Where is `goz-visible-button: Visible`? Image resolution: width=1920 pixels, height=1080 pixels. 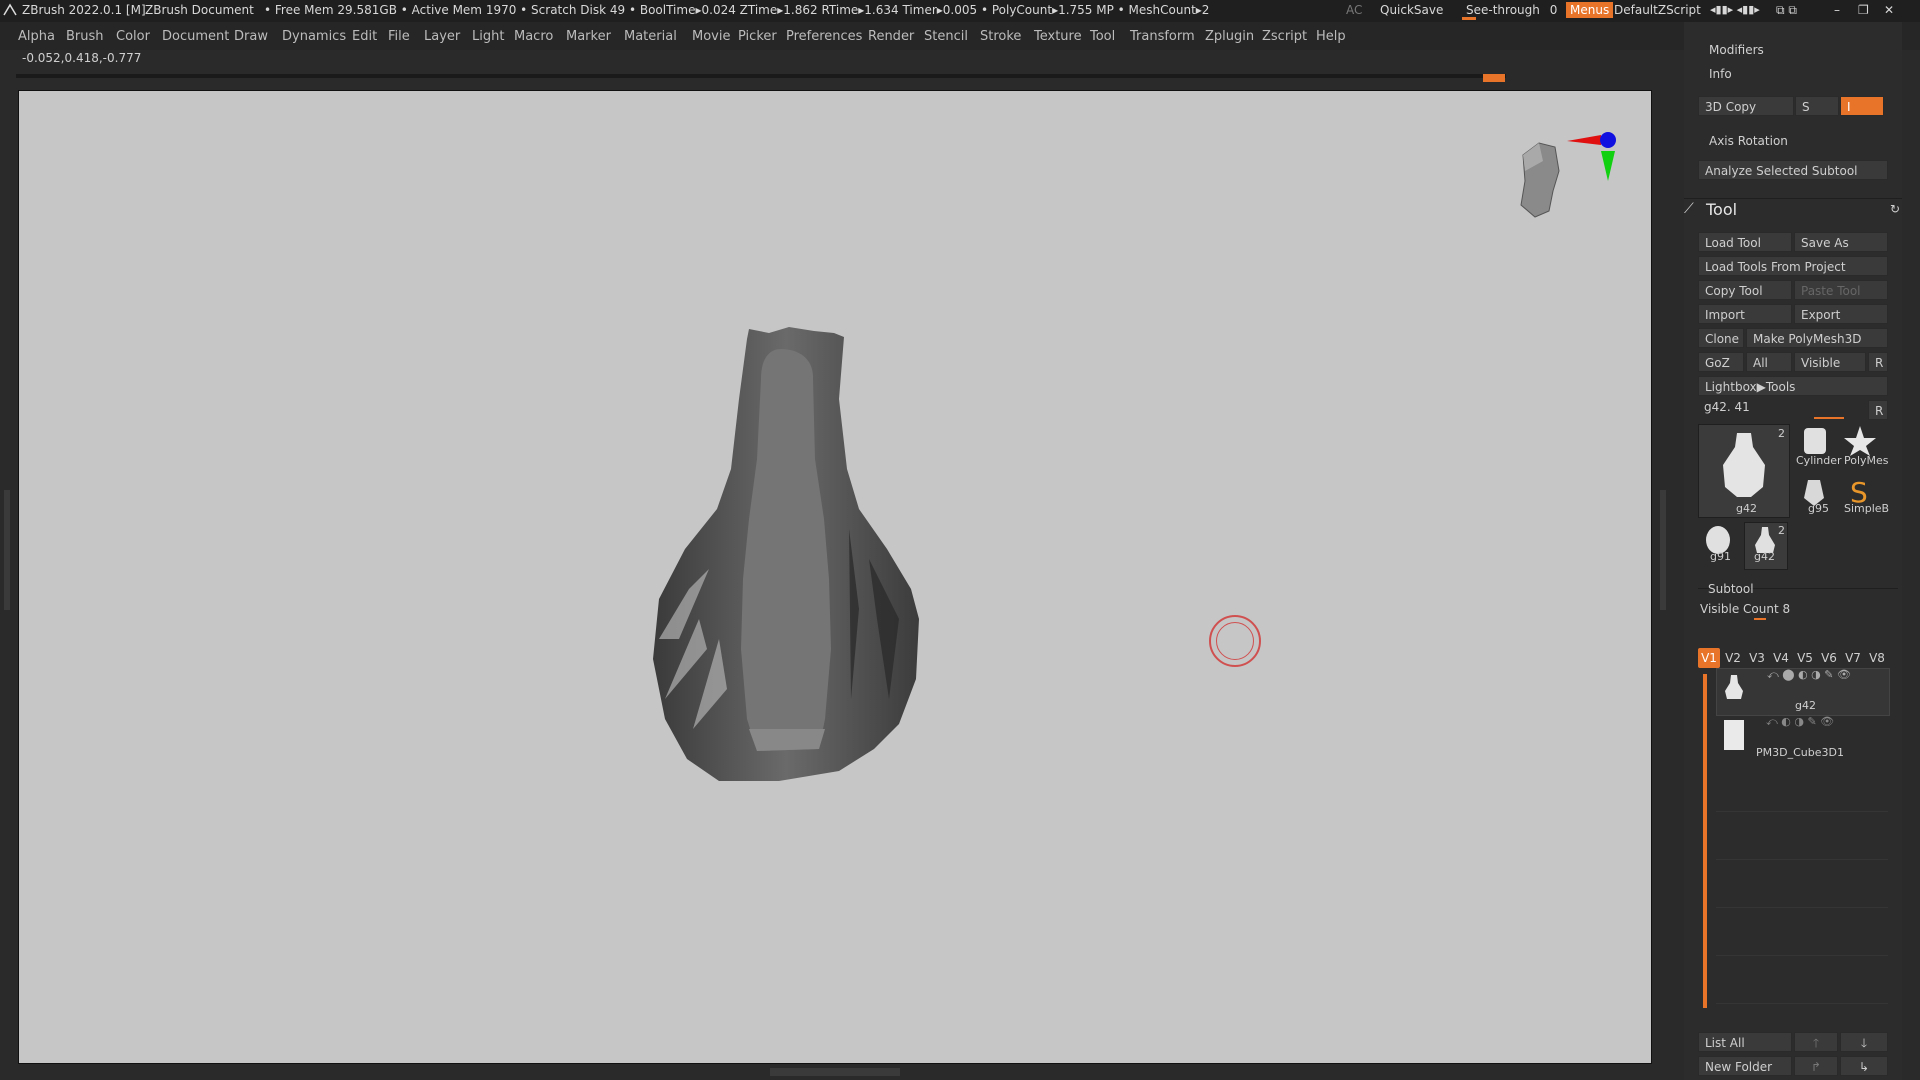 goz-visible-button: Visible is located at coordinates (1830, 362).